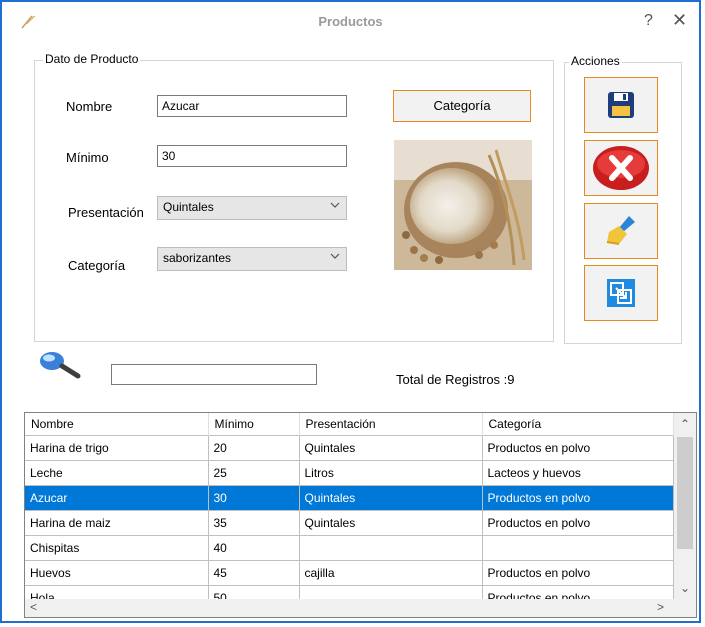  Describe the element at coordinates (391, 573) in the screenshot. I see `table-cell: cajilla` at that location.